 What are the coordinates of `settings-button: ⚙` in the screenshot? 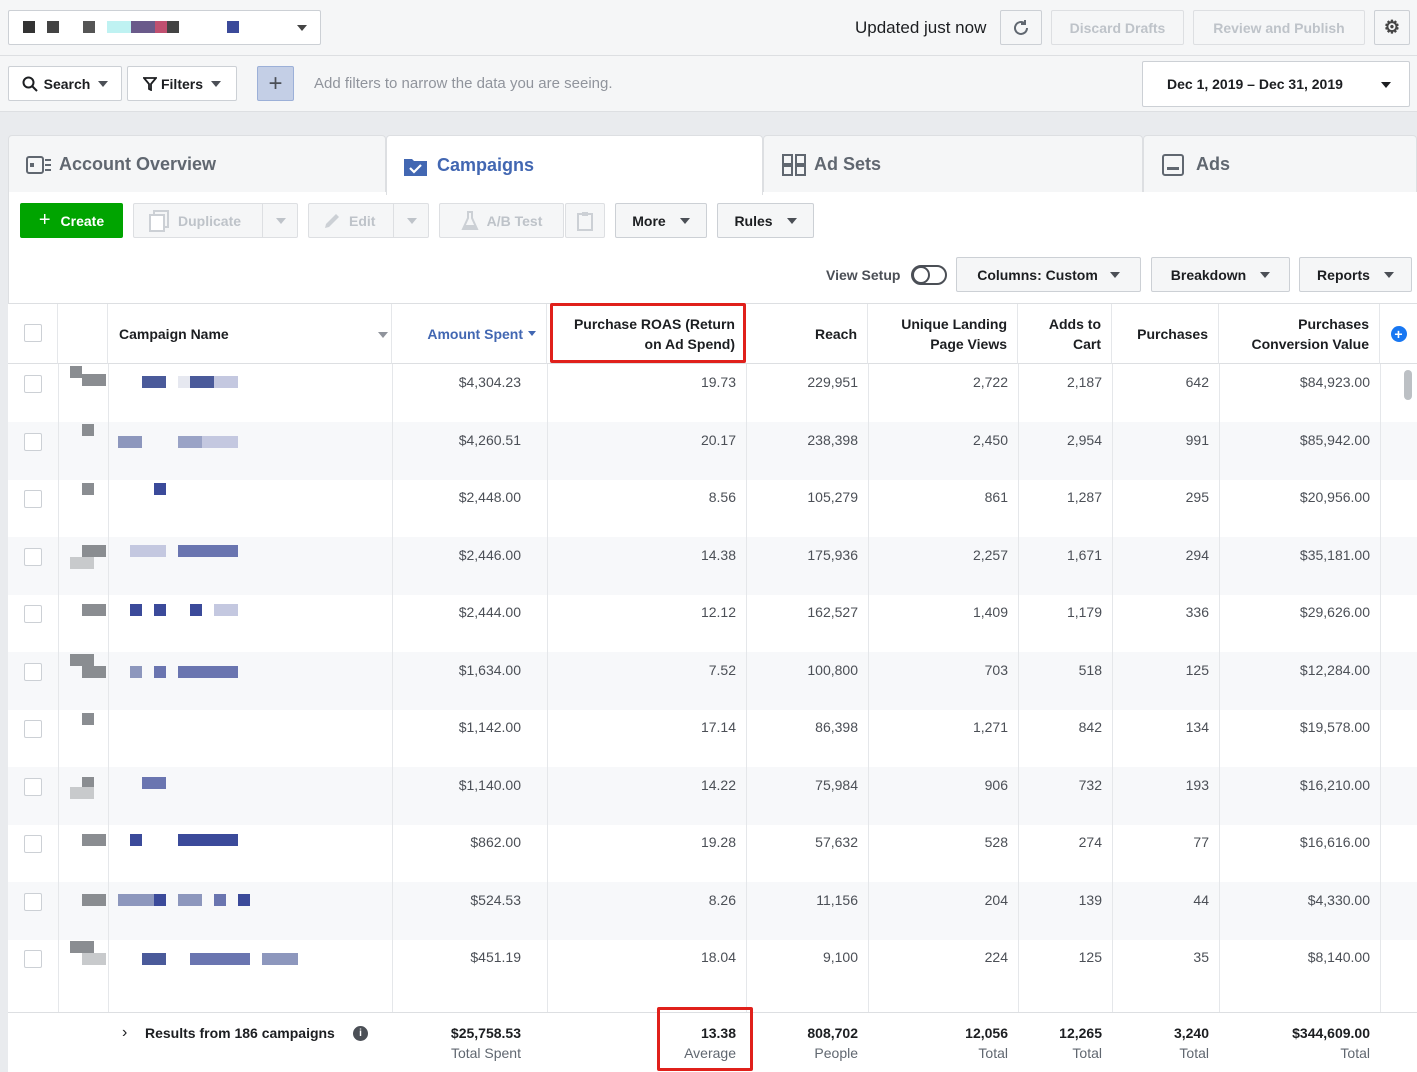 It's located at (1392, 27).